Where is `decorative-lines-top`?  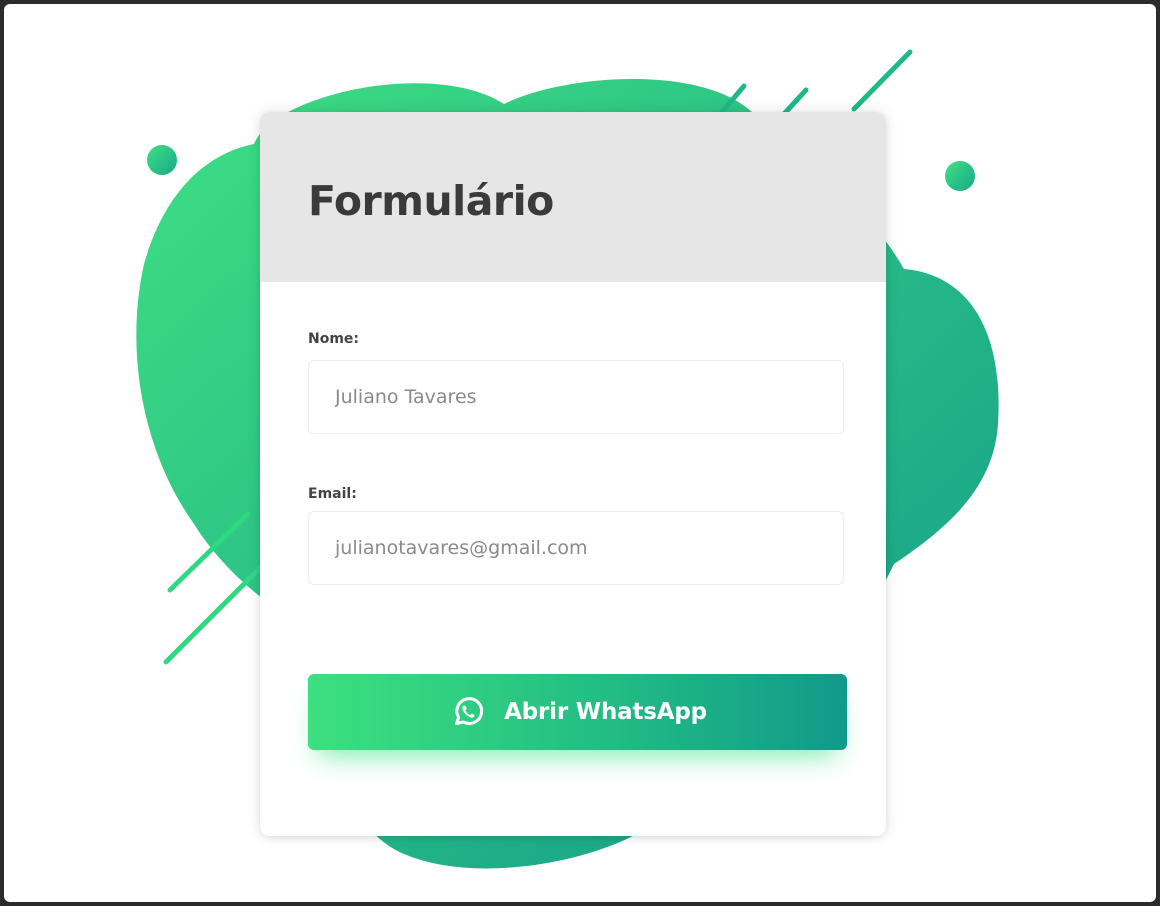
decorative-lines-top is located at coordinates (816, 83).